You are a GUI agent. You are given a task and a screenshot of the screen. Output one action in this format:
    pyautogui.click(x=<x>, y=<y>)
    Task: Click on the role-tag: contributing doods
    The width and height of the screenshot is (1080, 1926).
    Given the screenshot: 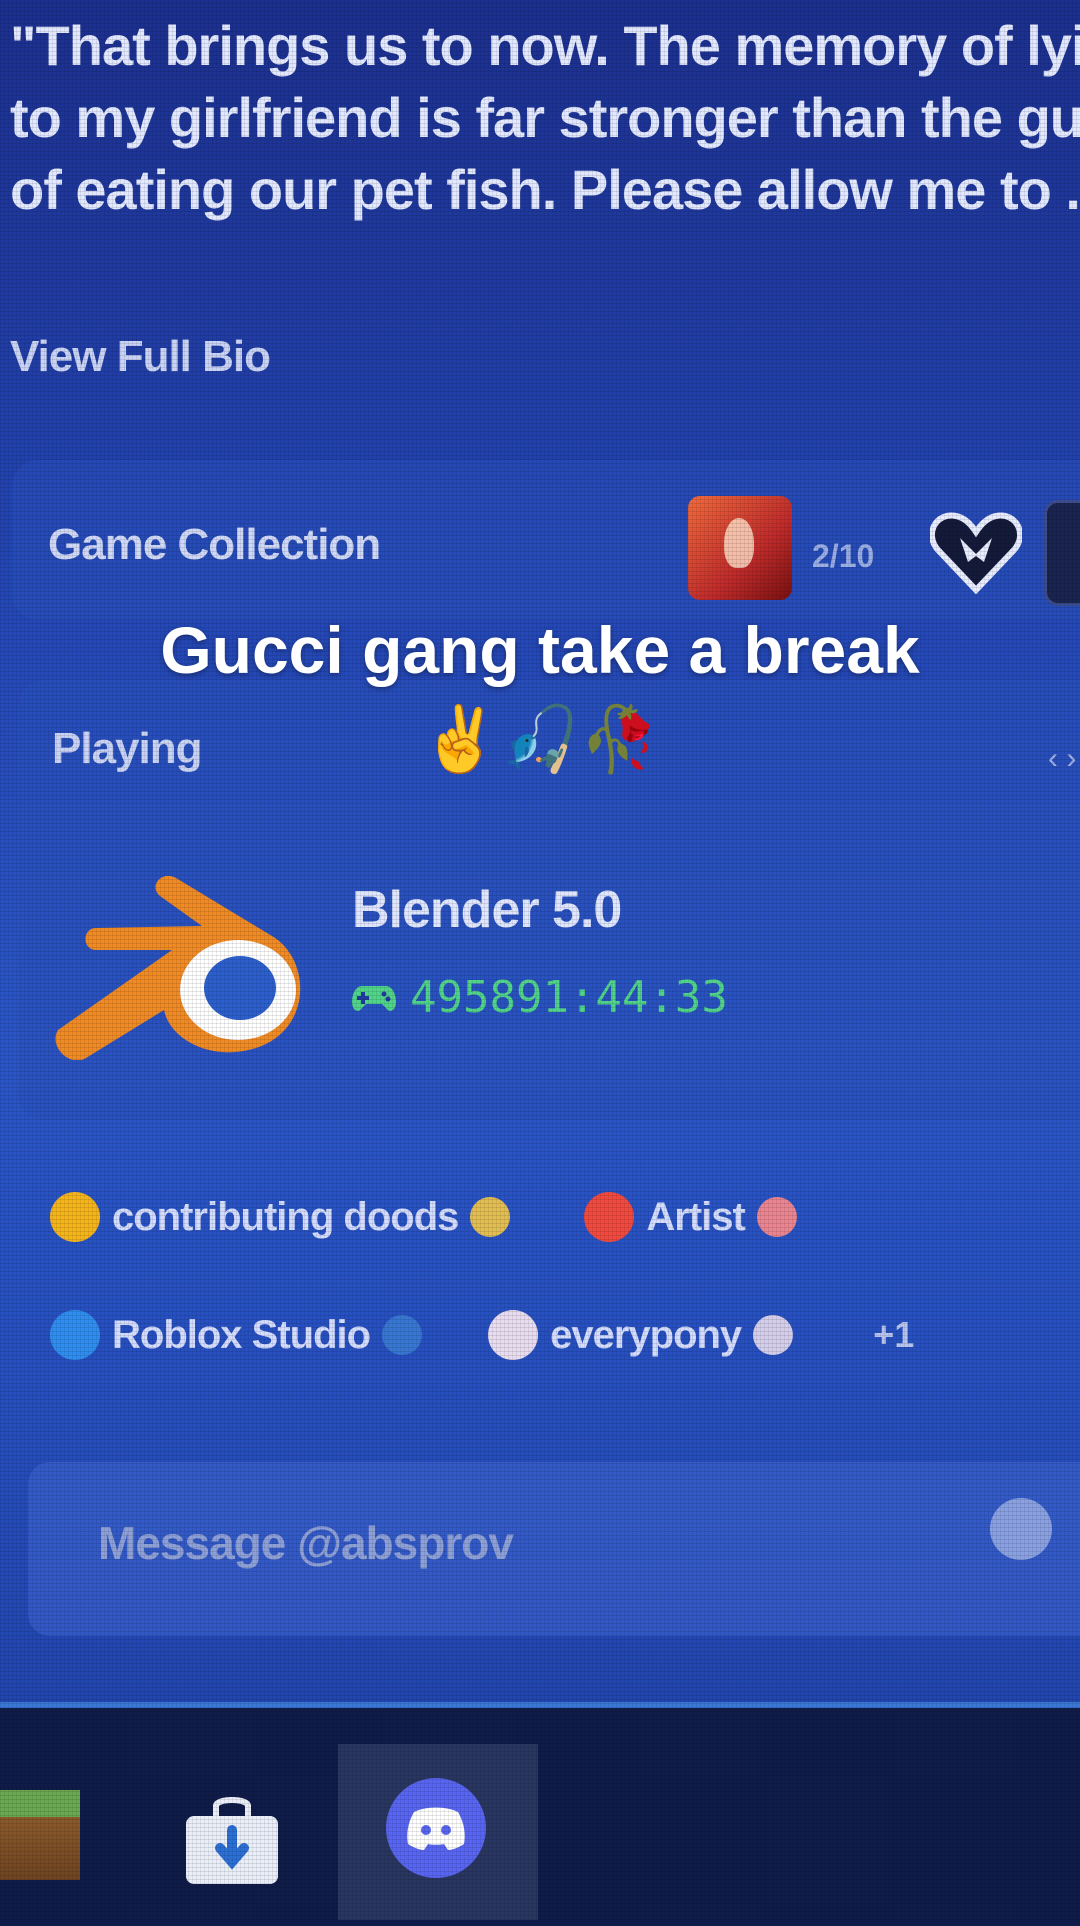 What is the action you would take?
    pyautogui.click(x=280, y=1217)
    